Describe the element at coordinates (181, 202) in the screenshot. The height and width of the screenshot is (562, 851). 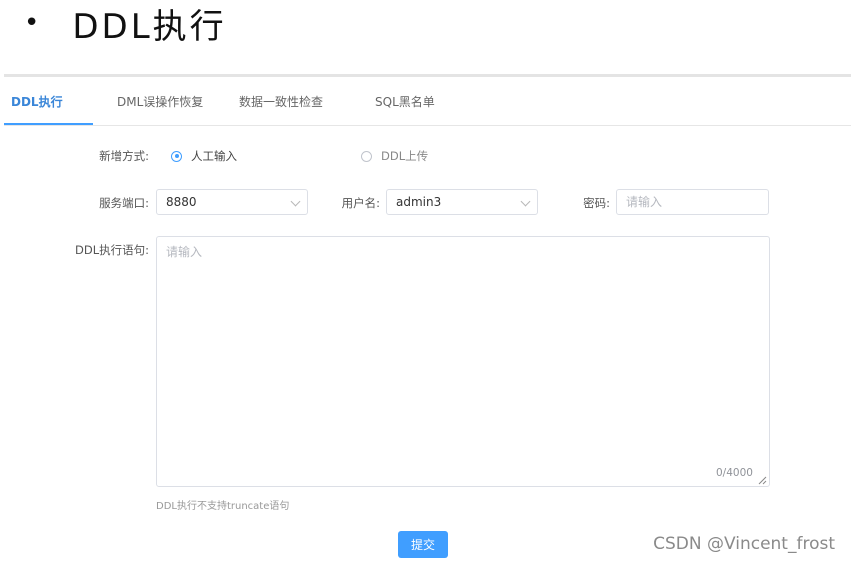
I see `port-select-value: 8880` at that location.